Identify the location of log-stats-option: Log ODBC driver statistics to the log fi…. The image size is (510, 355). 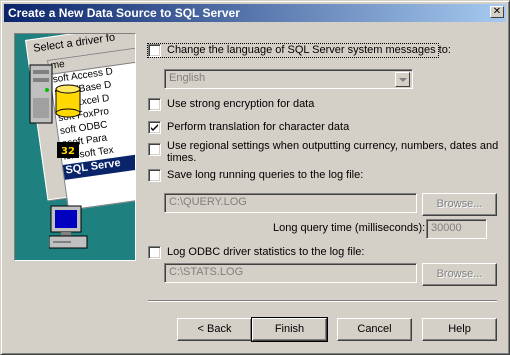
(256, 252).